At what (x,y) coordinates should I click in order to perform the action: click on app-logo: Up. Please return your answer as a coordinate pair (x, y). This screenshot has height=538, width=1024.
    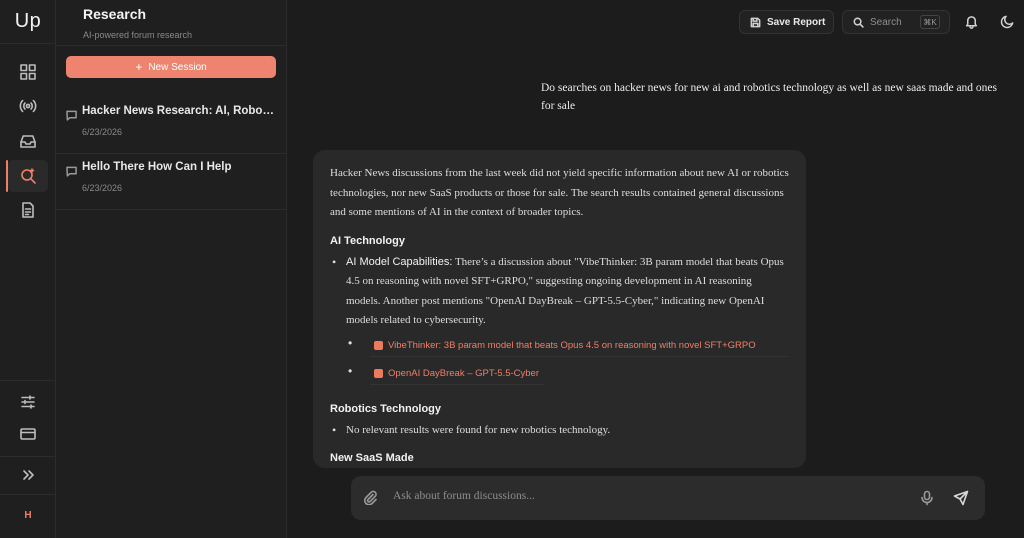
    Looking at the image, I should click on (28, 22).